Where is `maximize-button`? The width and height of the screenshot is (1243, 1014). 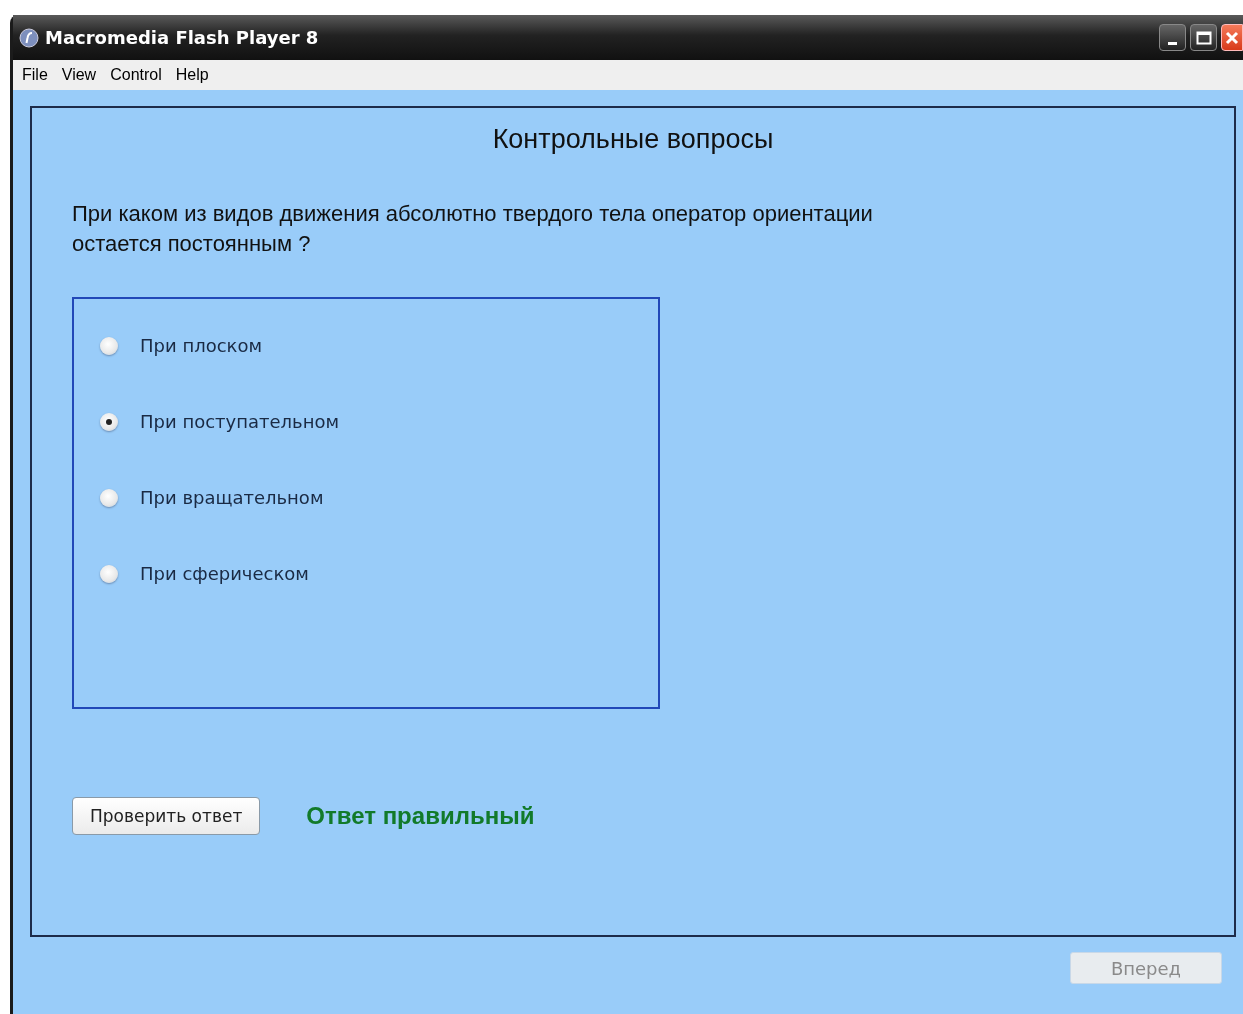
maximize-button is located at coordinates (1203, 37).